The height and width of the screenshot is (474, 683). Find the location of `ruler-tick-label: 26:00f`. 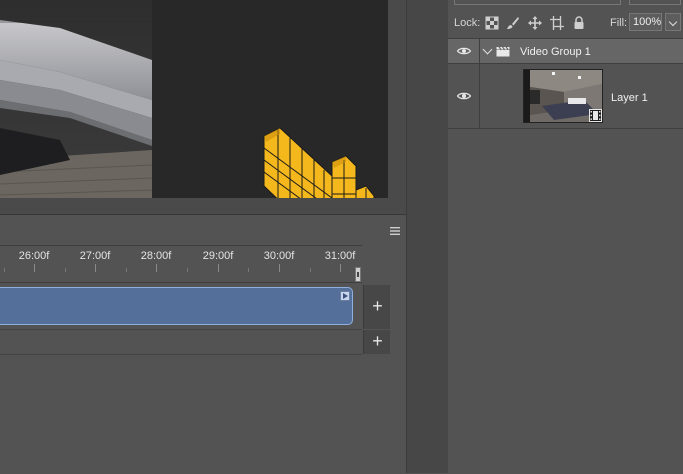

ruler-tick-label: 26:00f is located at coordinates (34, 256).